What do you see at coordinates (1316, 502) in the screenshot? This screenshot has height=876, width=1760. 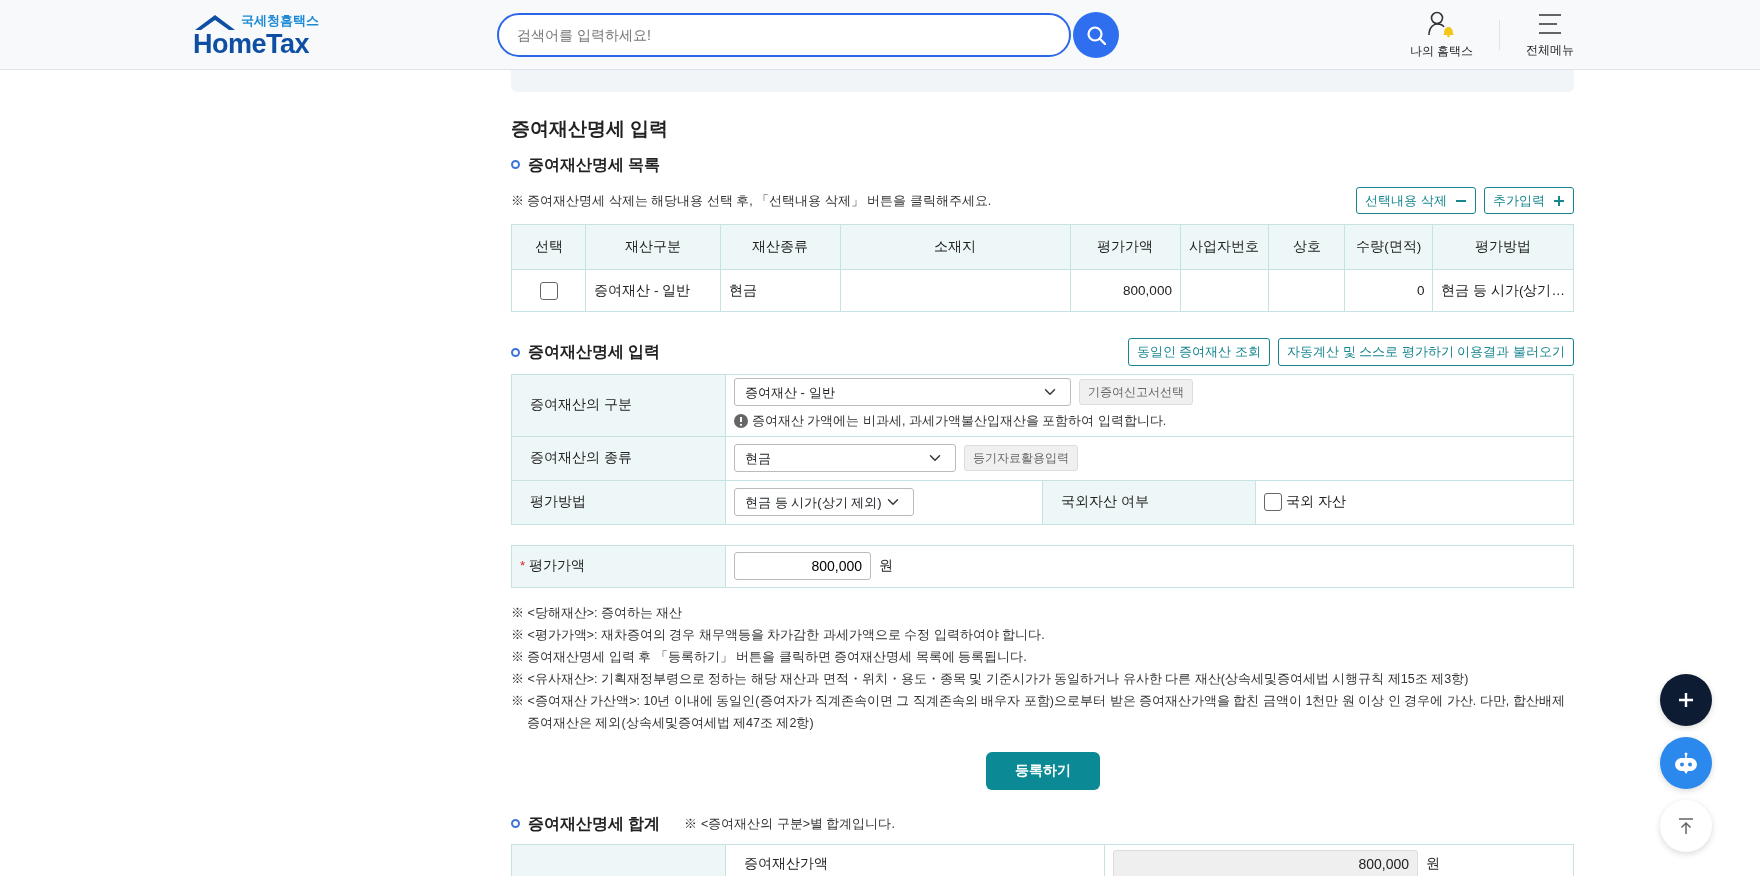 I see `checkbox-label: 국외 자산` at bounding box center [1316, 502].